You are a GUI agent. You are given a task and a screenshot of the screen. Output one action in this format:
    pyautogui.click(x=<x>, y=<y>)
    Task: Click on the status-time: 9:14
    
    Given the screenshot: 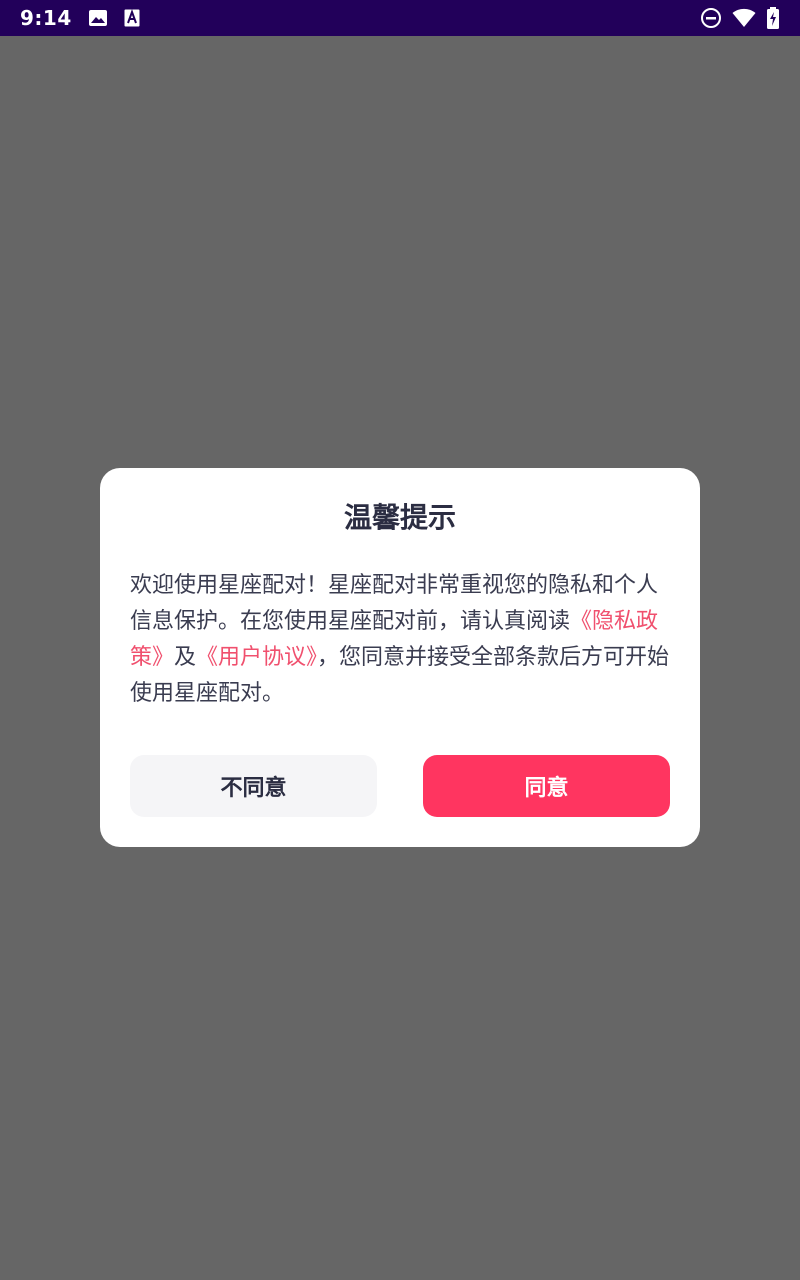 What is the action you would take?
    pyautogui.click(x=46, y=18)
    